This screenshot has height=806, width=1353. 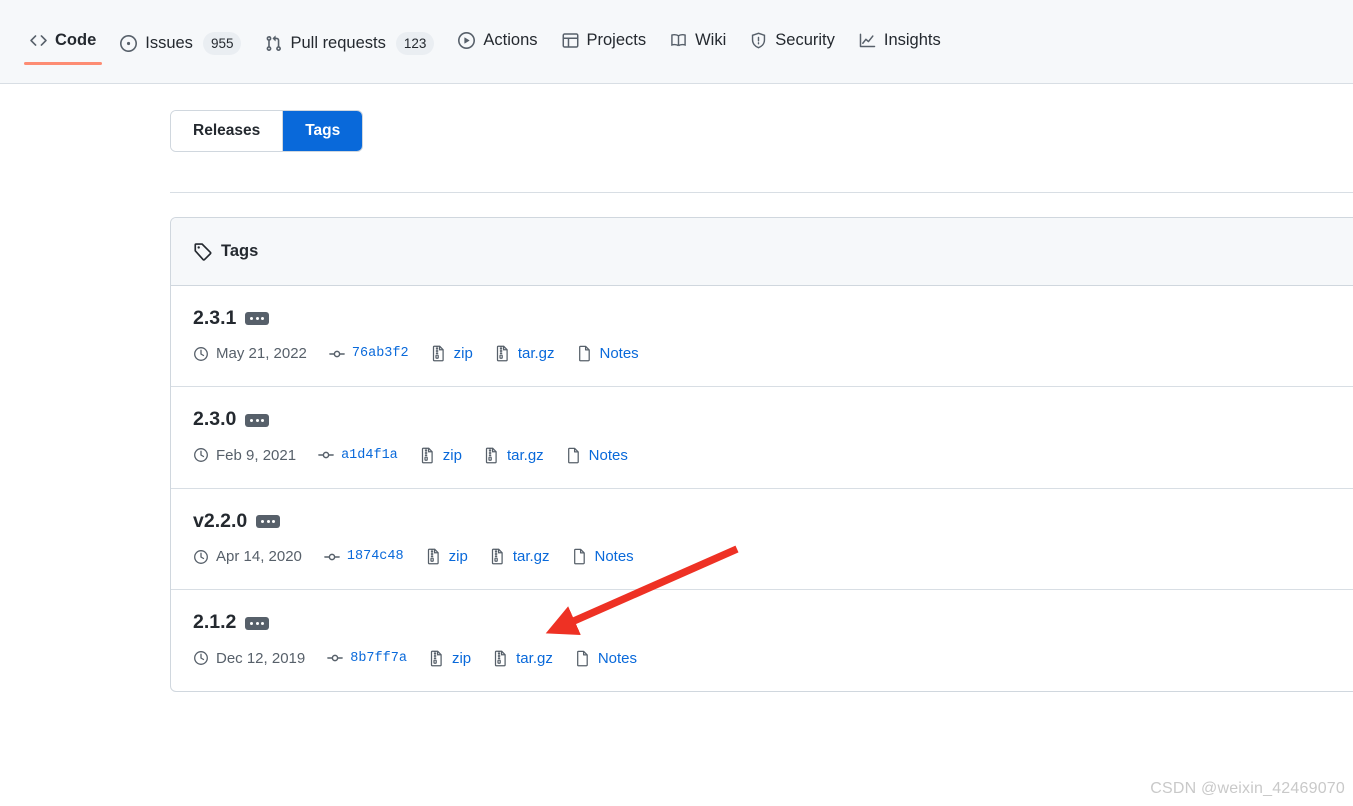 What do you see at coordinates (214, 622) in the screenshot?
I see `tag-name: 2.1.2` at bounding box center [214, 622].